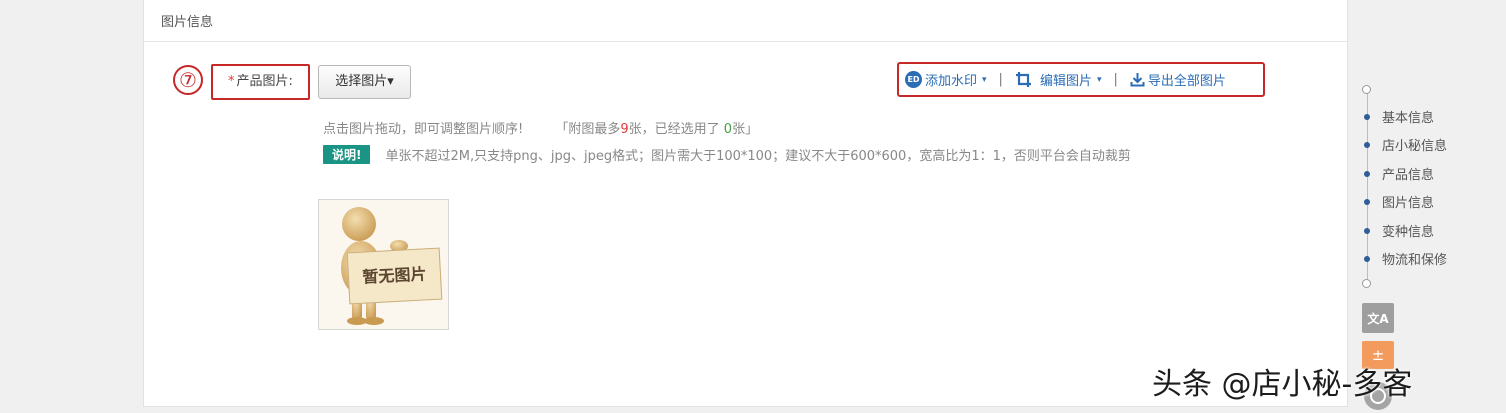 Image resolution: width=1506 pixels, height=413 pixels. Describe the element at coordinates (188, 80) in the screenshot. I see `step-marker: ⑦` at that location.